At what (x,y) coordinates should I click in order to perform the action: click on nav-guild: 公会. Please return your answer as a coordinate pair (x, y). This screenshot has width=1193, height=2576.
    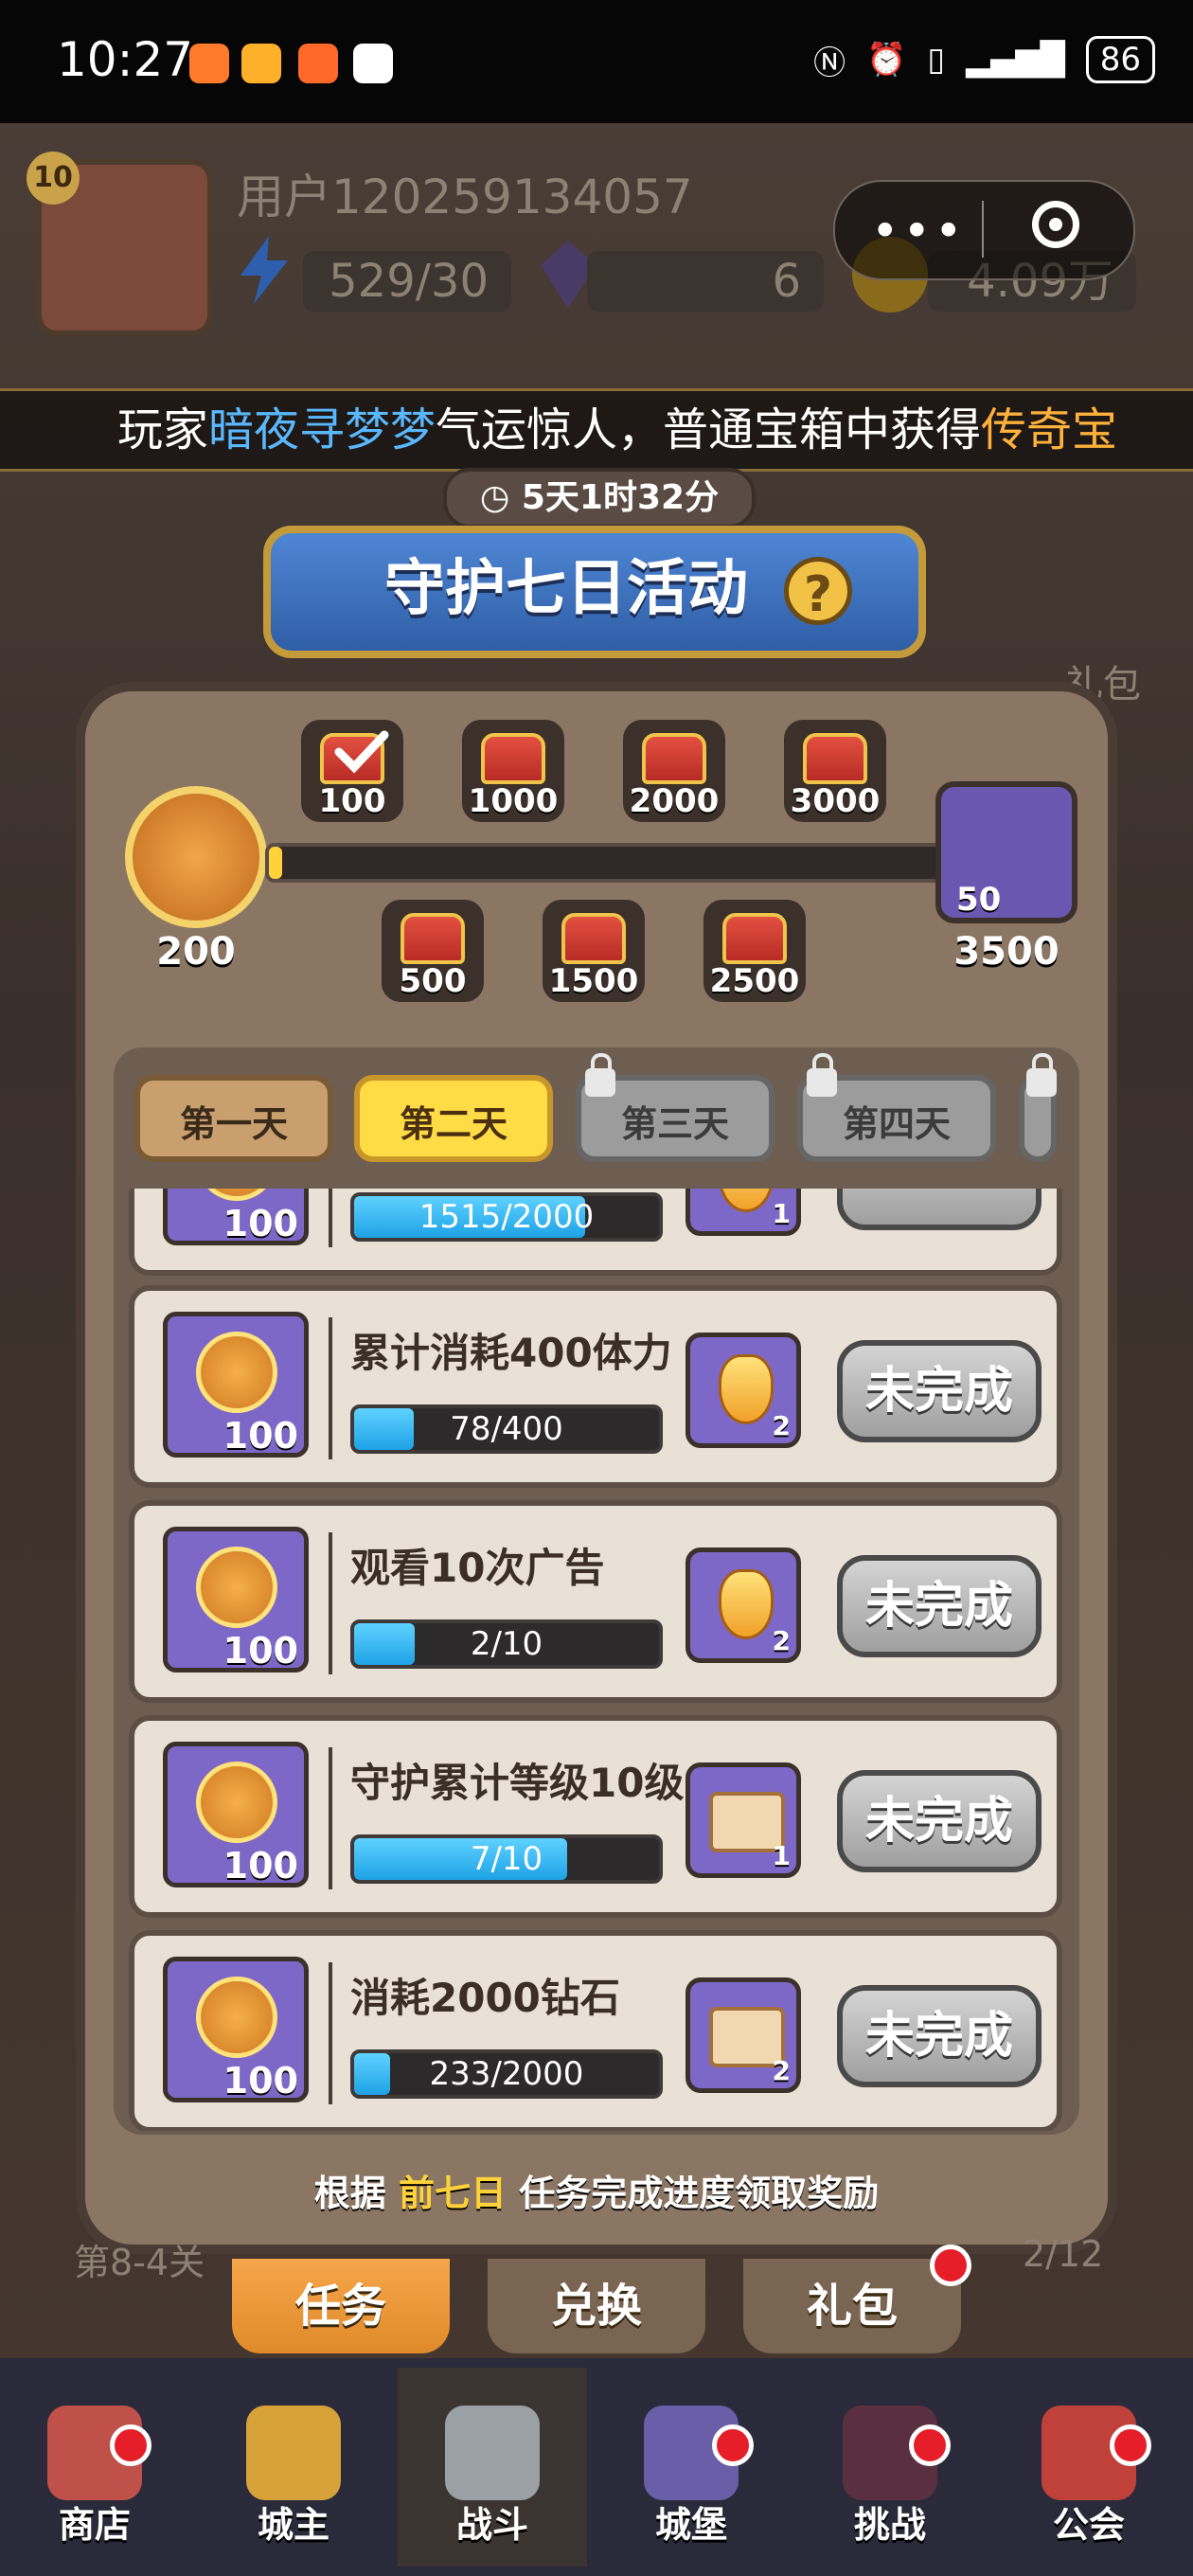
    Looking at the image, I should click on (1089, 2467).